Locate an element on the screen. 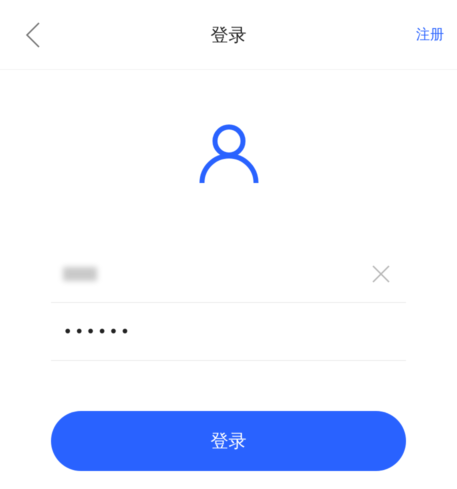 The image size is (457, 489). back-icon is located at coordinates (33, 34).